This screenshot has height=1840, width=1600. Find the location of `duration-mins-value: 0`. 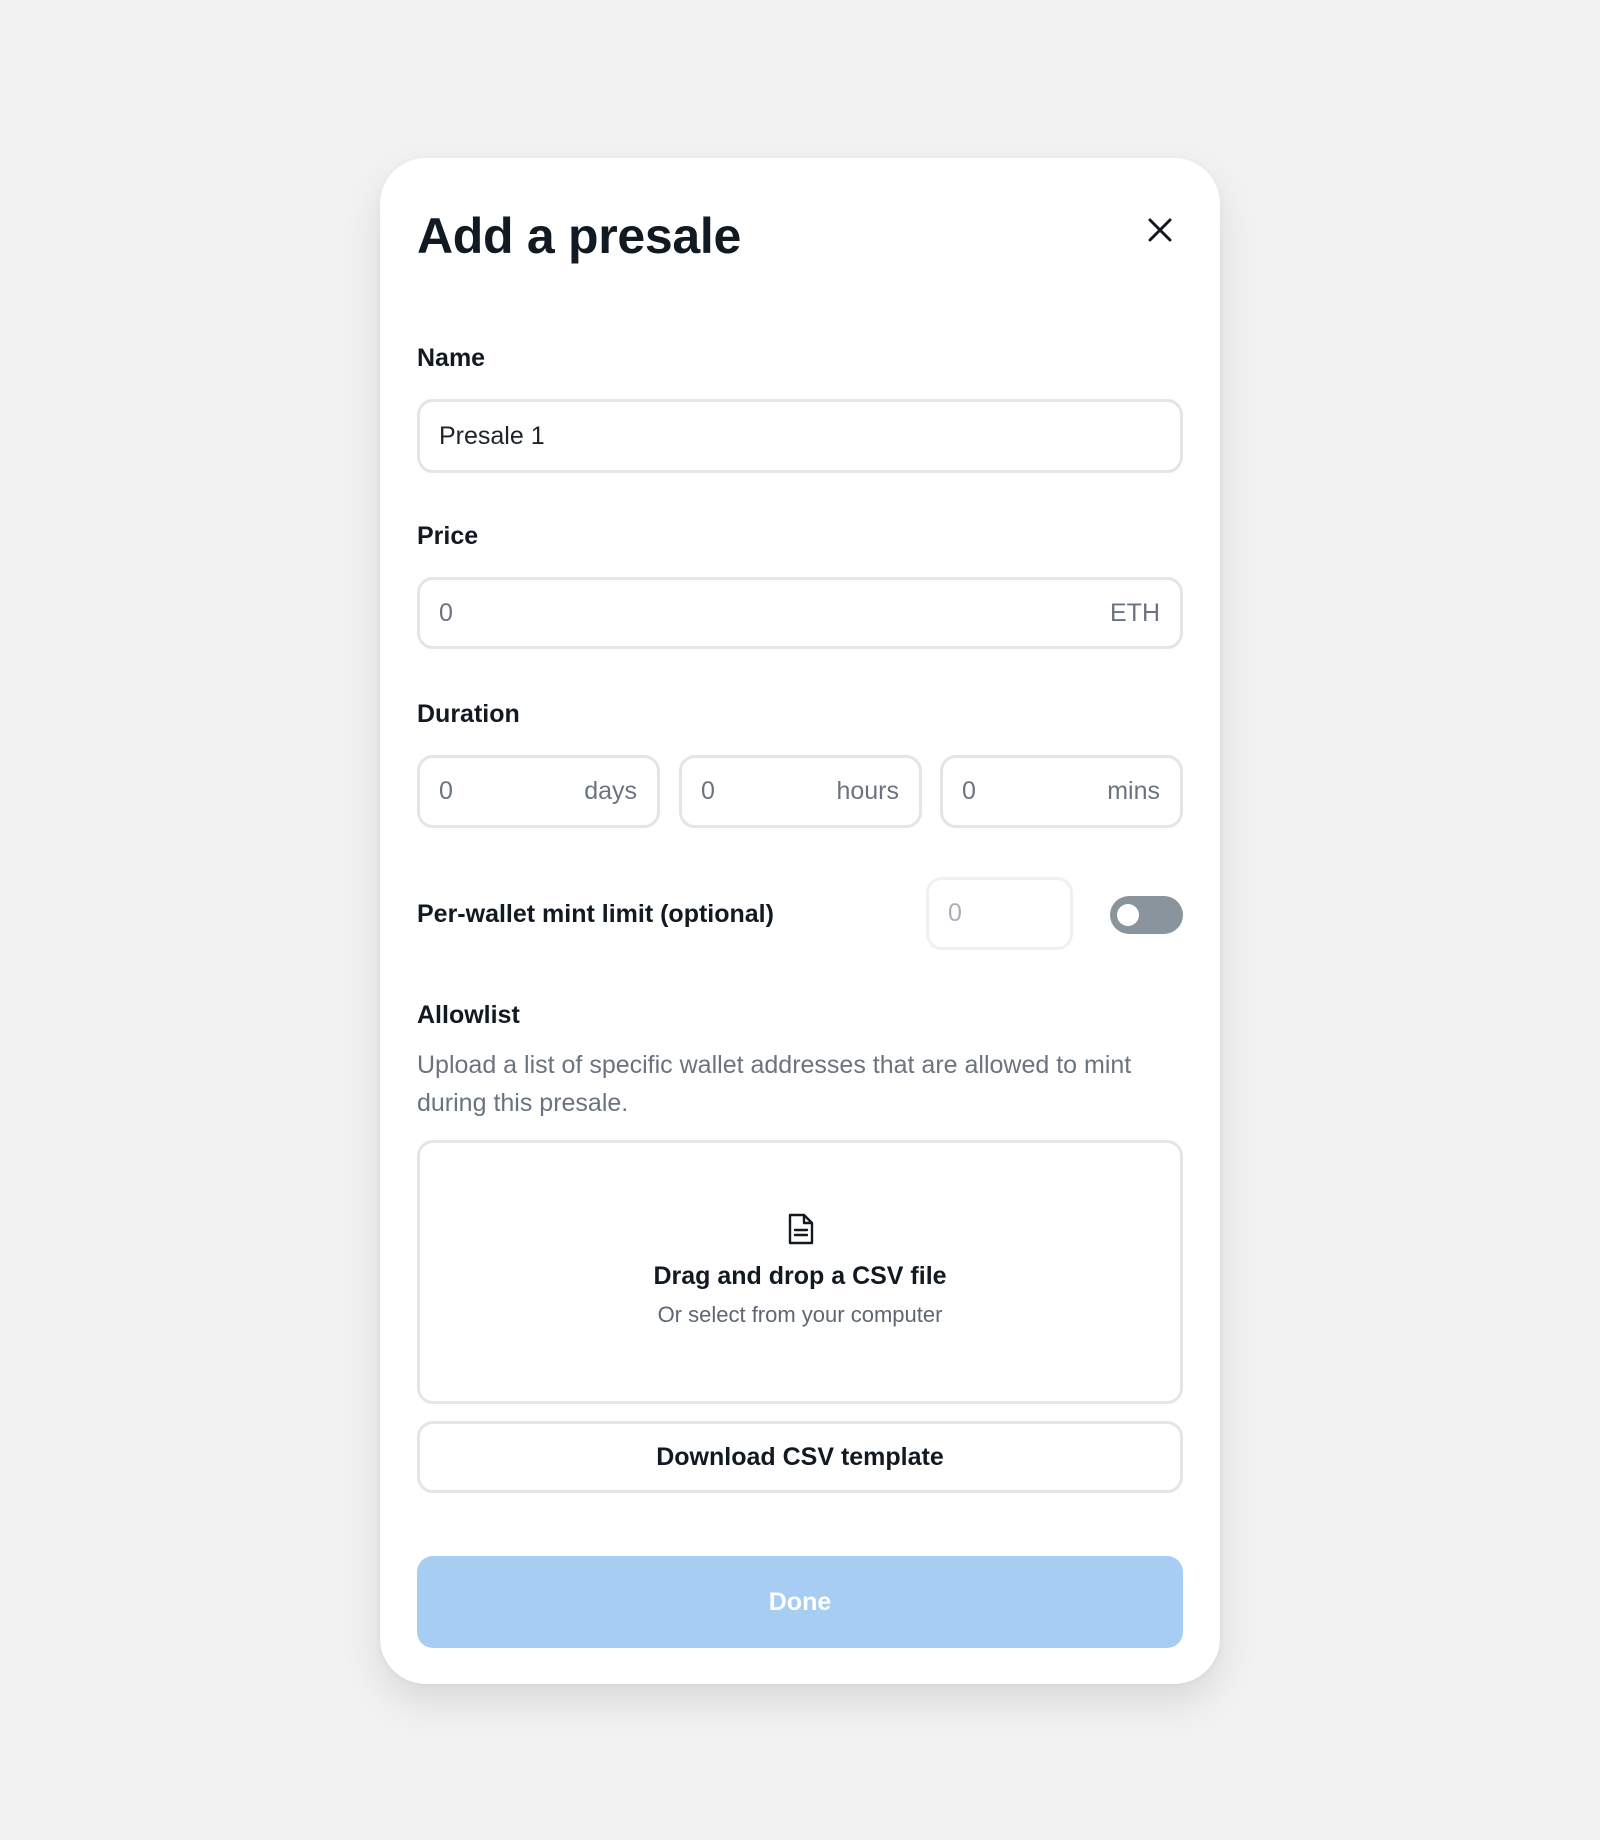

duration-mins-value: 0 is located at coordinates (969, 791).